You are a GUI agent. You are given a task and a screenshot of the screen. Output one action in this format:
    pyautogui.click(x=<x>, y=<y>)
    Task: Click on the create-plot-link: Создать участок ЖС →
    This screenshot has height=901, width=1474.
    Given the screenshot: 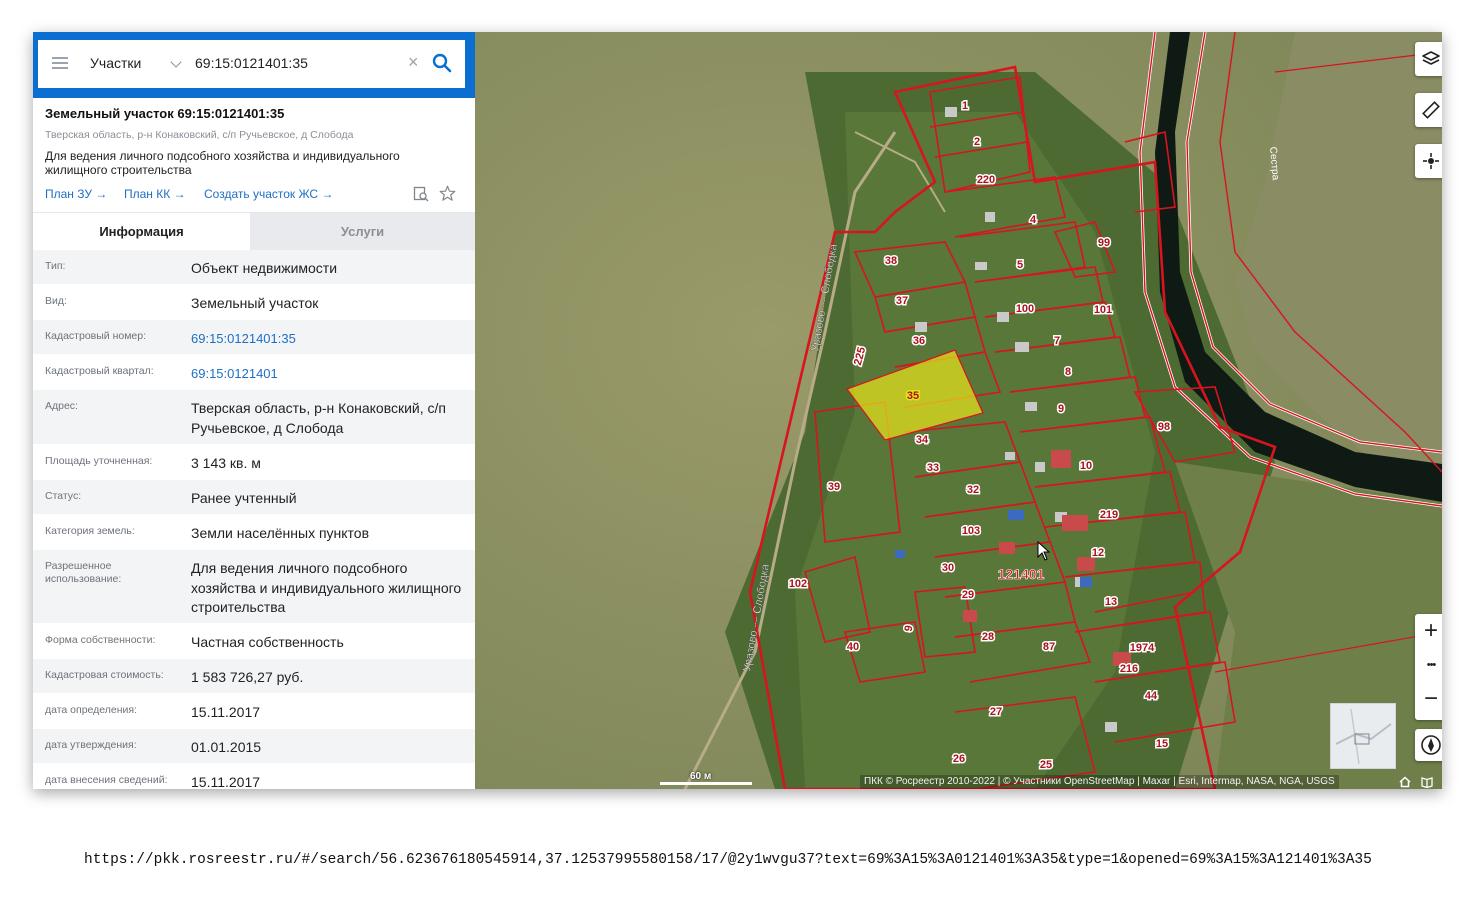 What is the action you would take?
    pyautogui.click(x=268, y=194)
    